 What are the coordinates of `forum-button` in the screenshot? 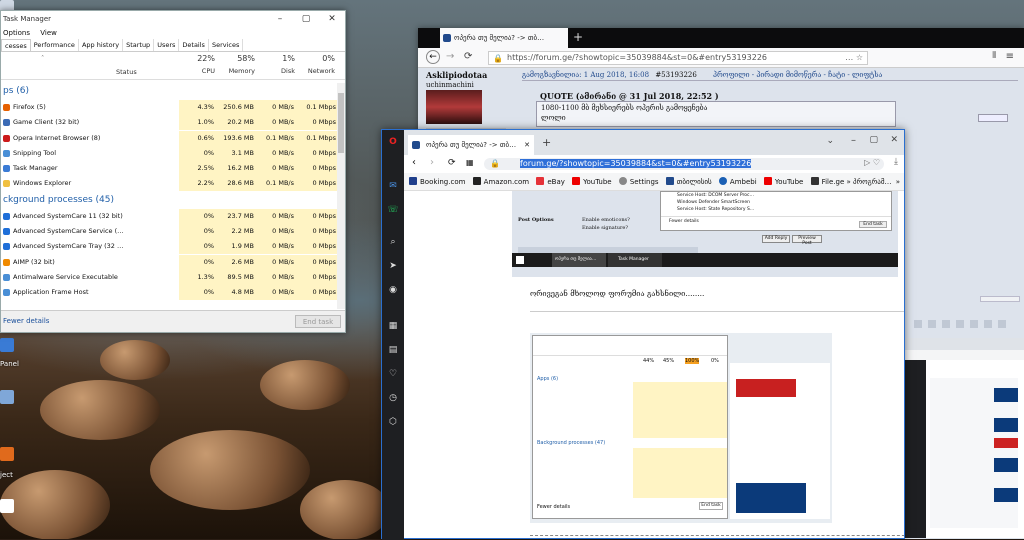 It's located at (1000, 299).